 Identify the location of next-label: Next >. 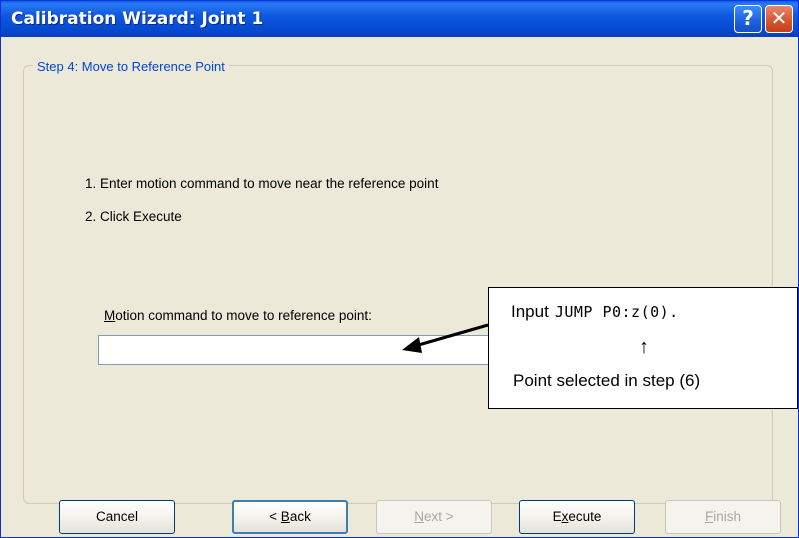
(433, 516).